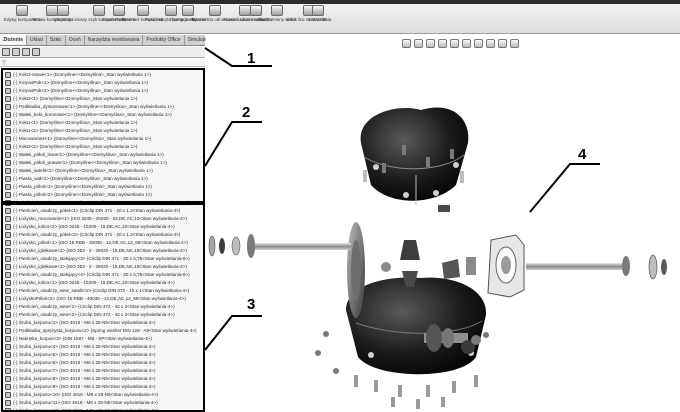 Image resolution: width=680 pixels, height=412 pixels. Describe the element at coordinates (582, 154) in the screenshot. I see `callout-4: 4` at that location.